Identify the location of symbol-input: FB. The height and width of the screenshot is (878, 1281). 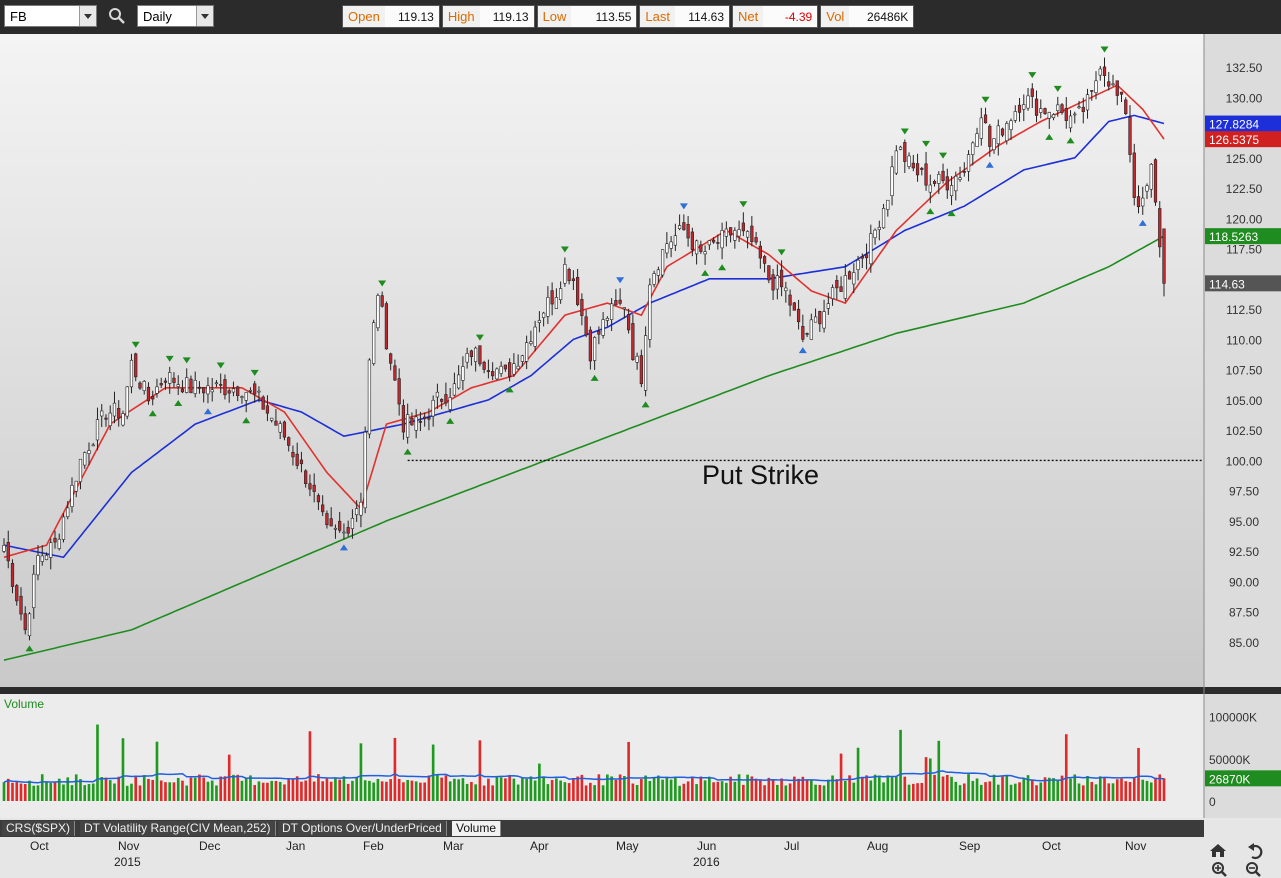
(50, 16).